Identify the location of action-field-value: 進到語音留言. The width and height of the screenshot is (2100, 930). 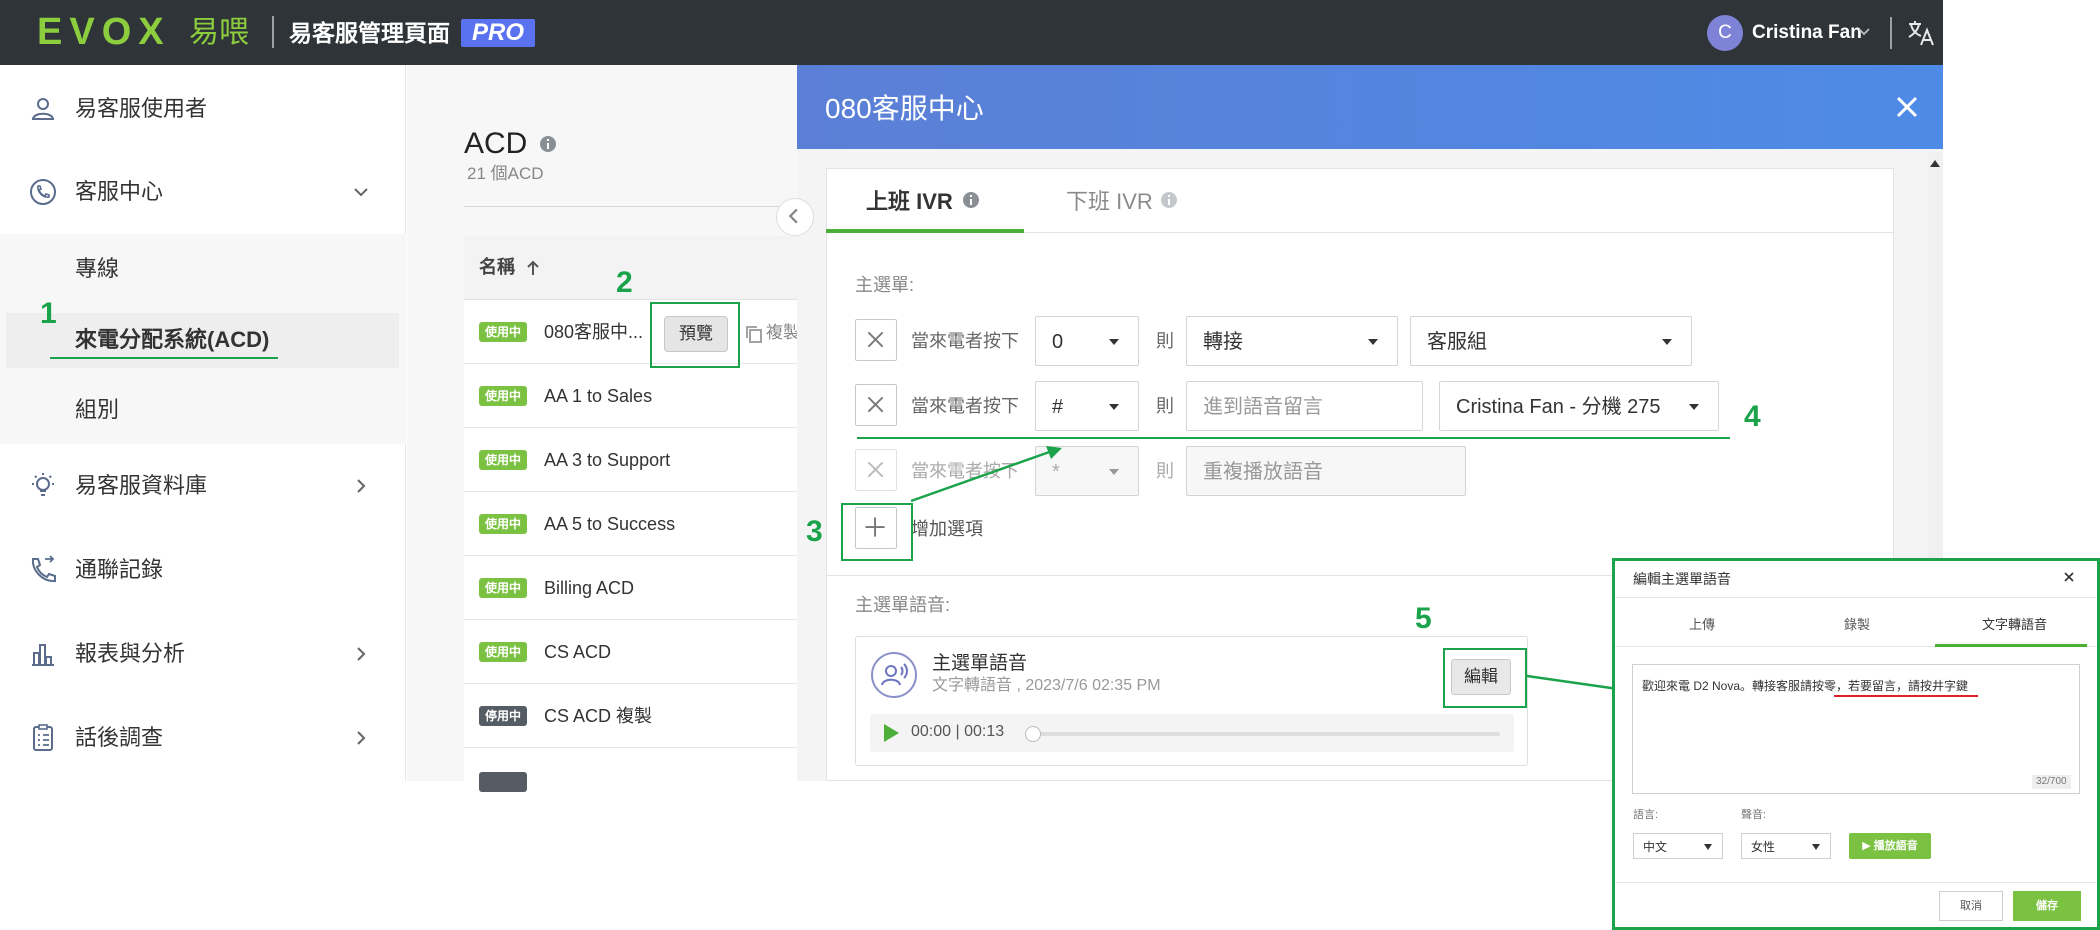
(1263, 407).